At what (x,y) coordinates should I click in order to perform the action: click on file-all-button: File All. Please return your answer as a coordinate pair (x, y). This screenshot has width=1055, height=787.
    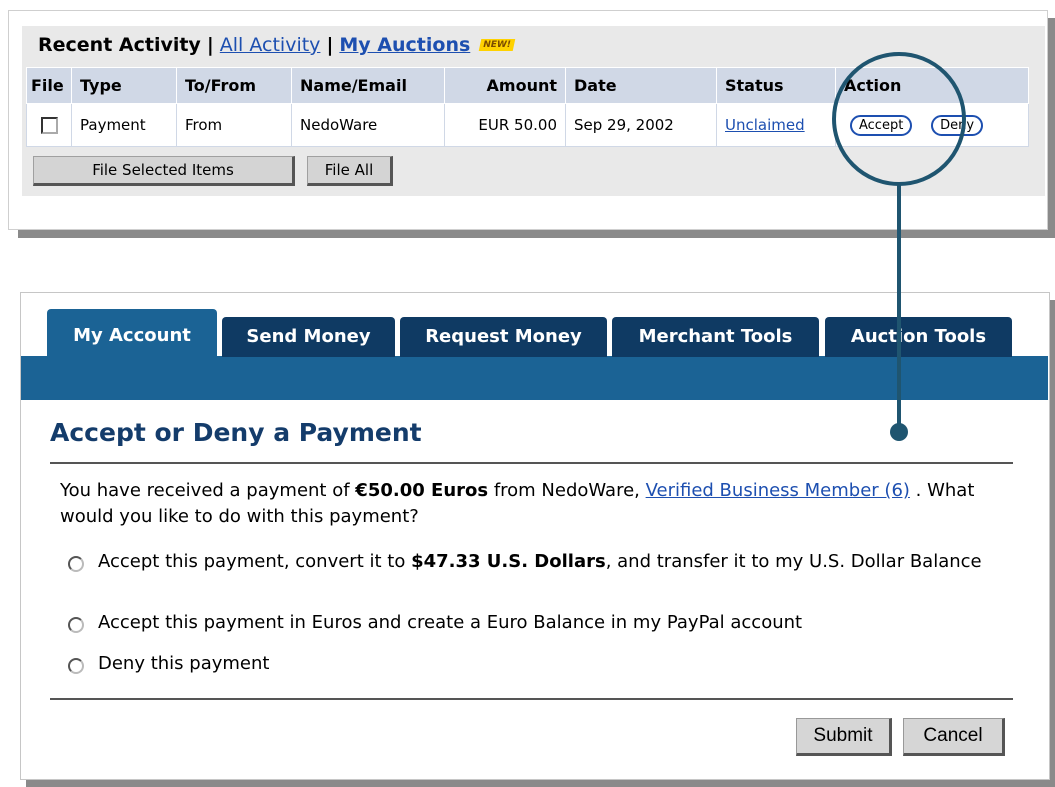
    Looking at the image, I should click on (350, 171).